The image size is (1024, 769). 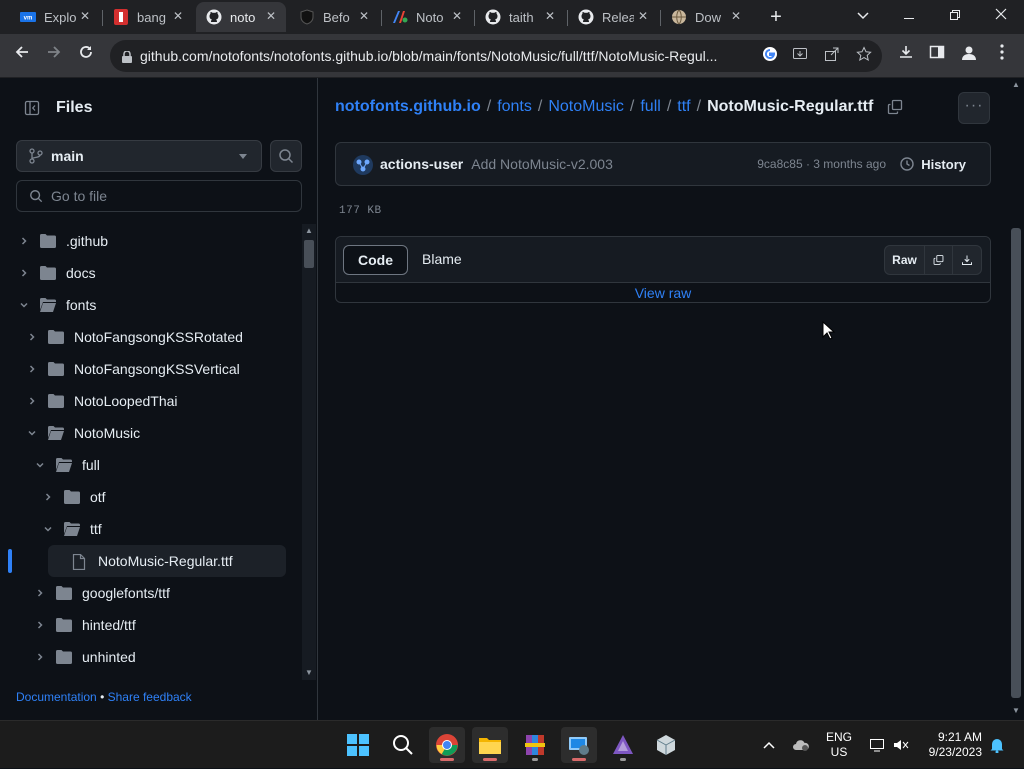 I want to click on minimize-button, so click(x=909, y=15).